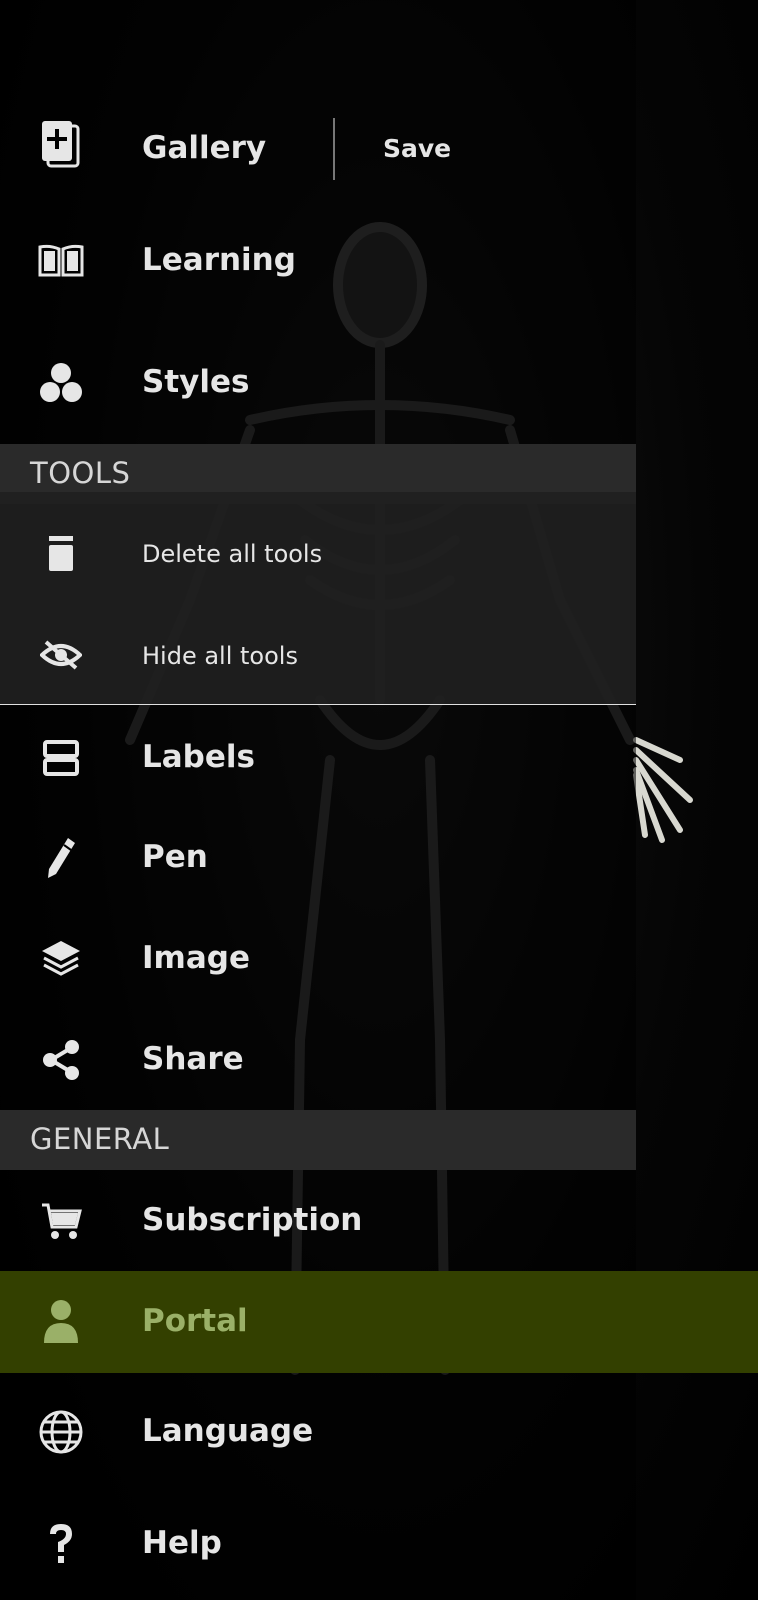  I want to click on menu-item-styles: Styles, so click(318, 383).